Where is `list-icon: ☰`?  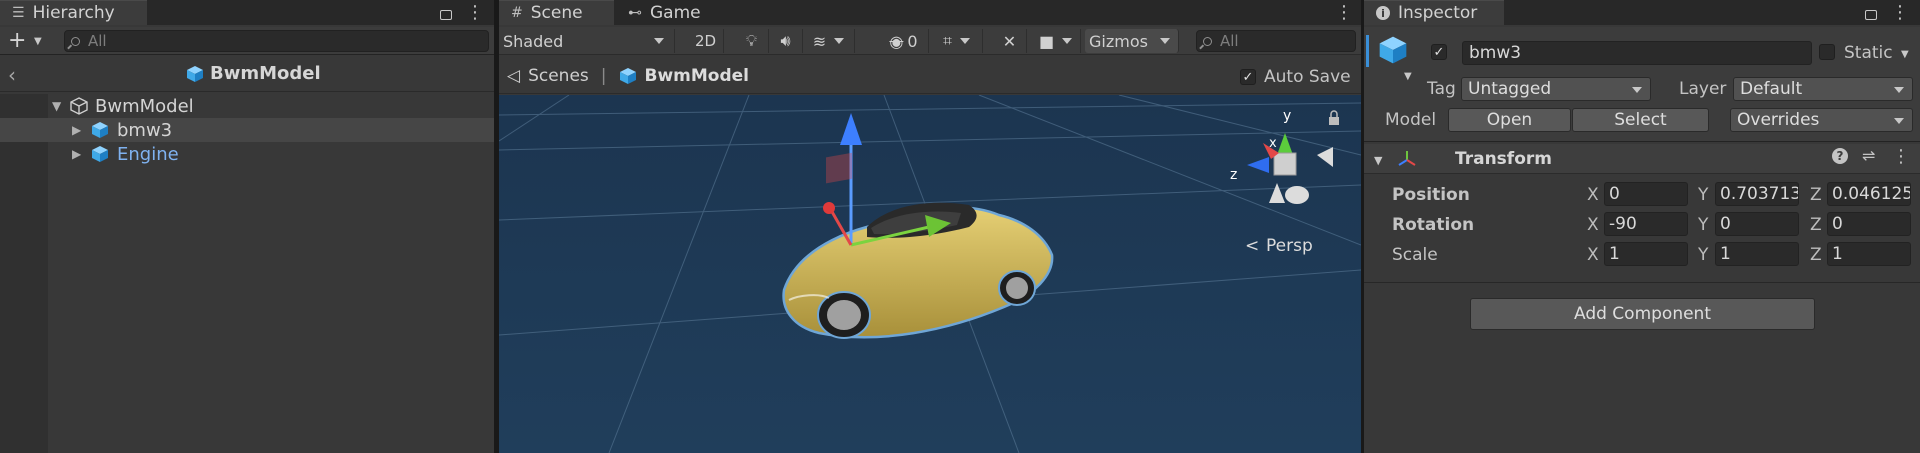 list-icon: ☰ is located at coordinates (18, 13).